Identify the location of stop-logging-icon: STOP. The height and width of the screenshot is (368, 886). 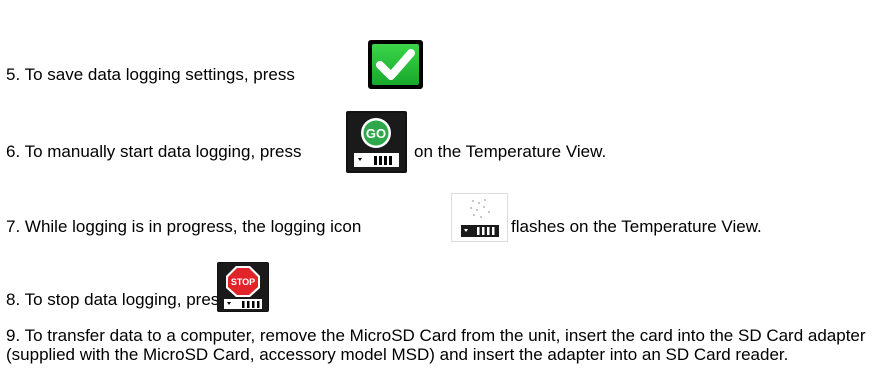
(243, 287).